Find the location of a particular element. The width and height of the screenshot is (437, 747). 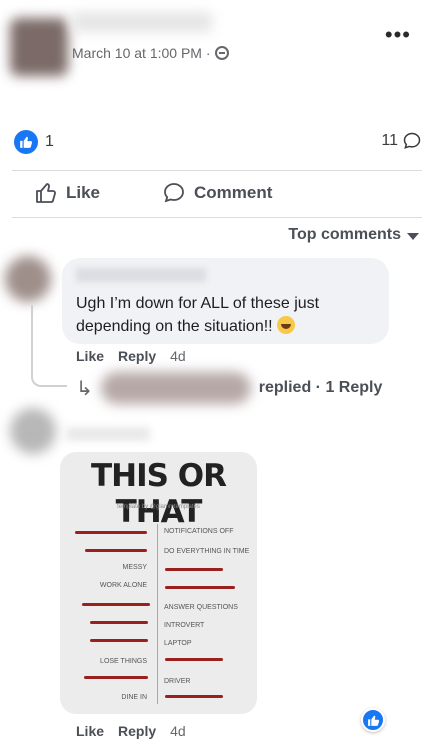

view-replies-link: ↳ replied · 1 Reply is located at coordinates (229, 388).